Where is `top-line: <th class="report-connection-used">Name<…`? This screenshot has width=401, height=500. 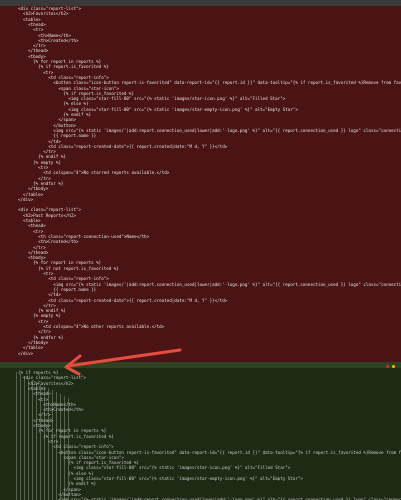 top-line: <th class="report-connection-used">Name<… is located at coordinates (84, 236).